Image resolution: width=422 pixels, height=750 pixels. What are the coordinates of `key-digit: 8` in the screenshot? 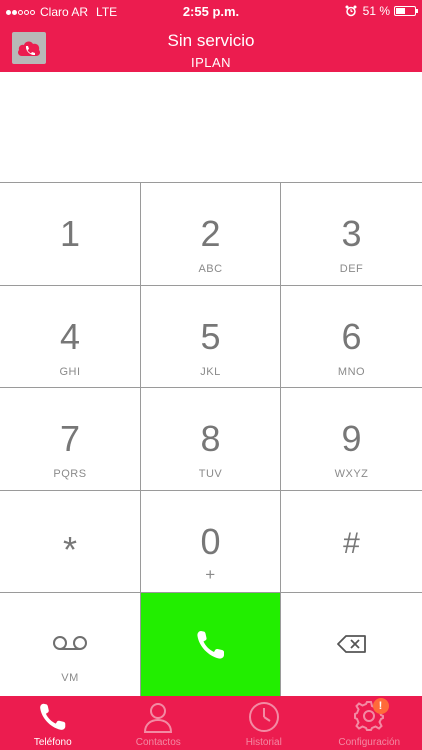 It's located at (210, 438).